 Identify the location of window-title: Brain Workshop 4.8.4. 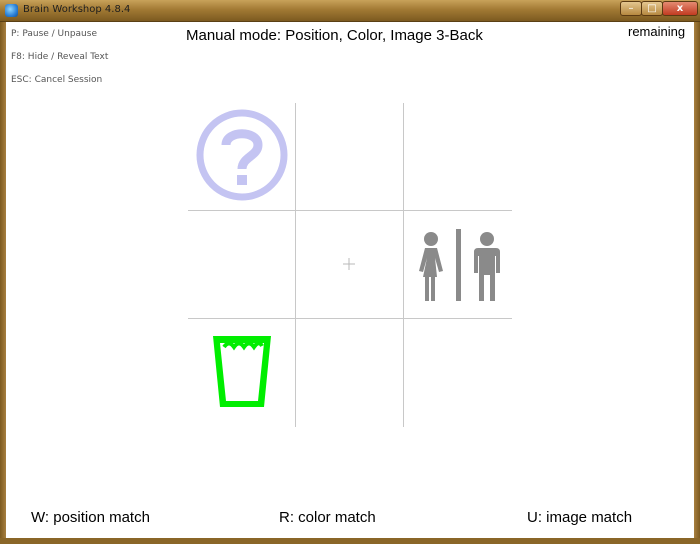
(77, 9).